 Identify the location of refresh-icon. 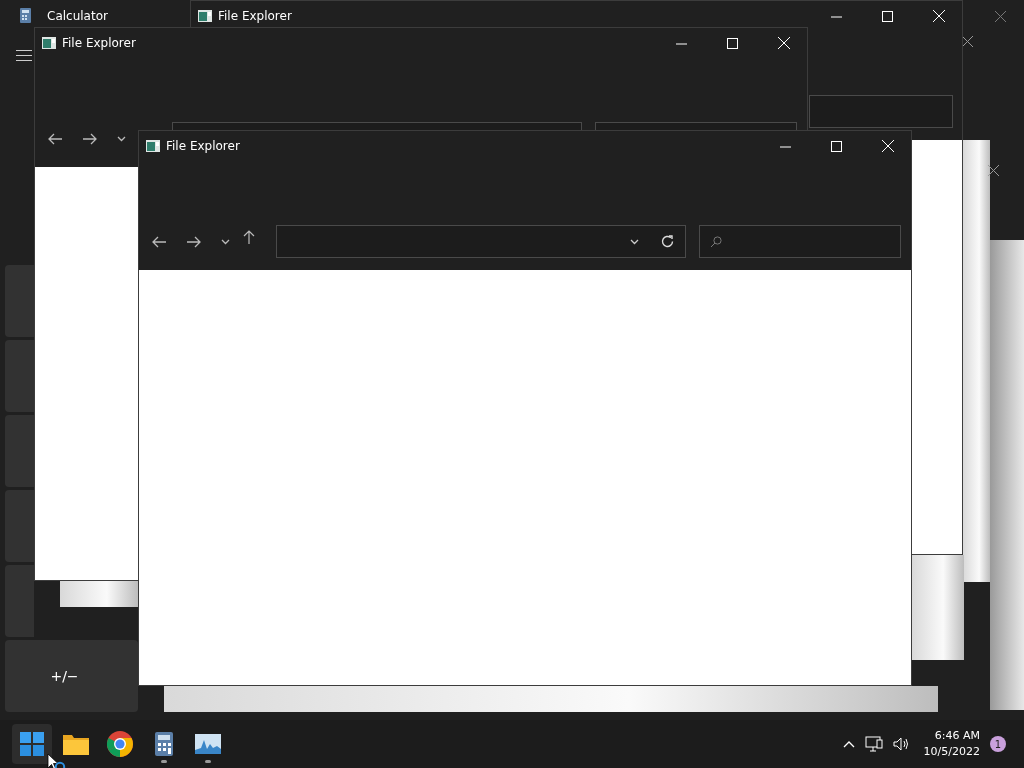
(667, 241).